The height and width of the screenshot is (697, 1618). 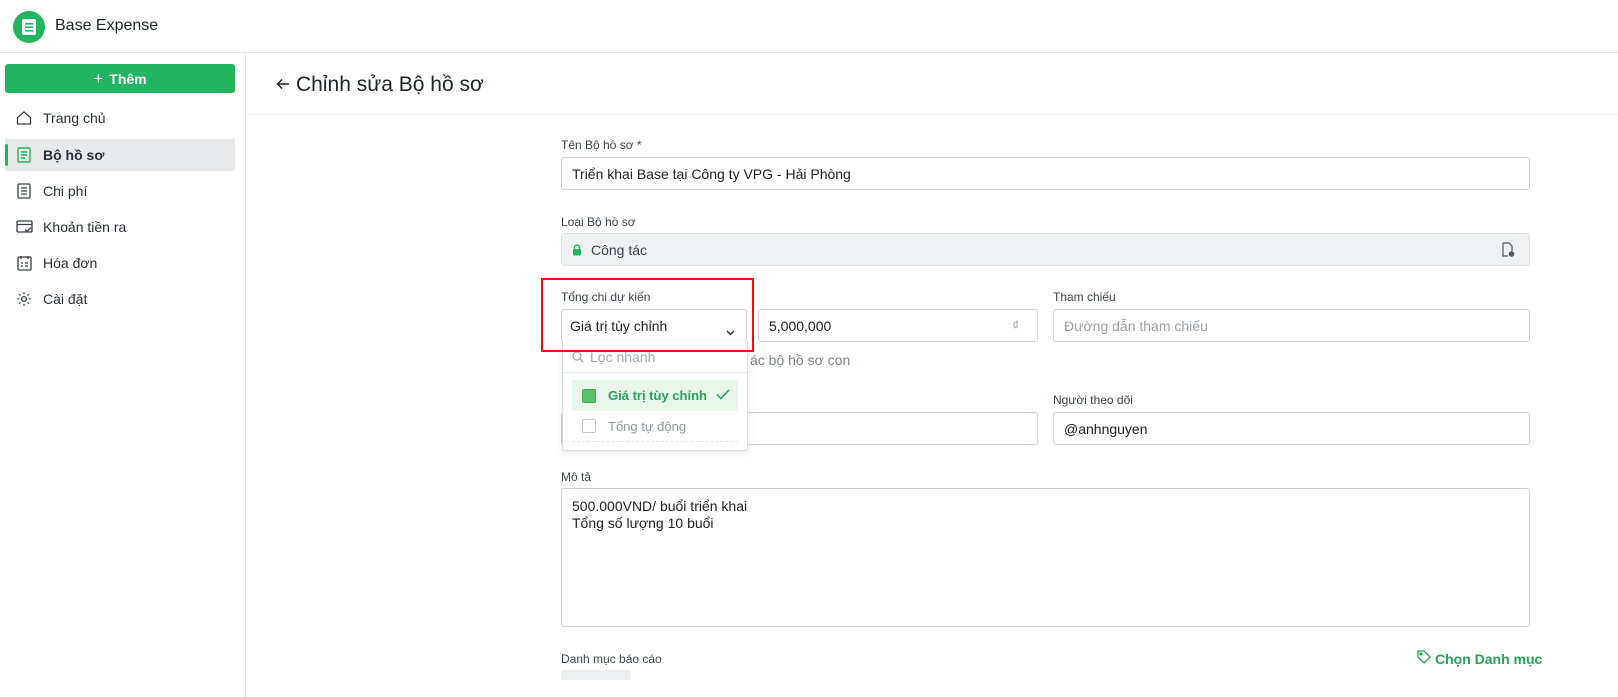 What do you see at coordinates (120, 191) in the screenshot?
I see `sidebar-item-expenses: Chi phí` at bounding box center [120, 191].